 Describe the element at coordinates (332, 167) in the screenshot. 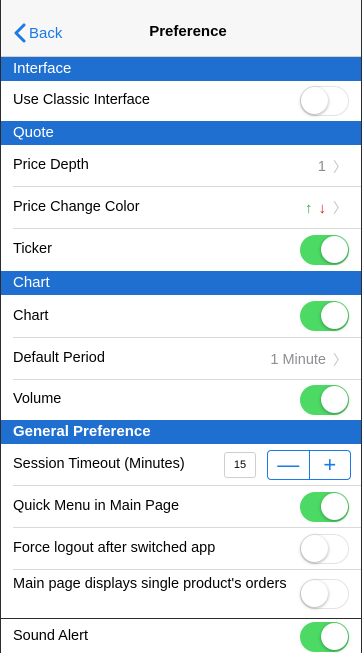

I see `price-depth-detail: 1 〉` at that location.